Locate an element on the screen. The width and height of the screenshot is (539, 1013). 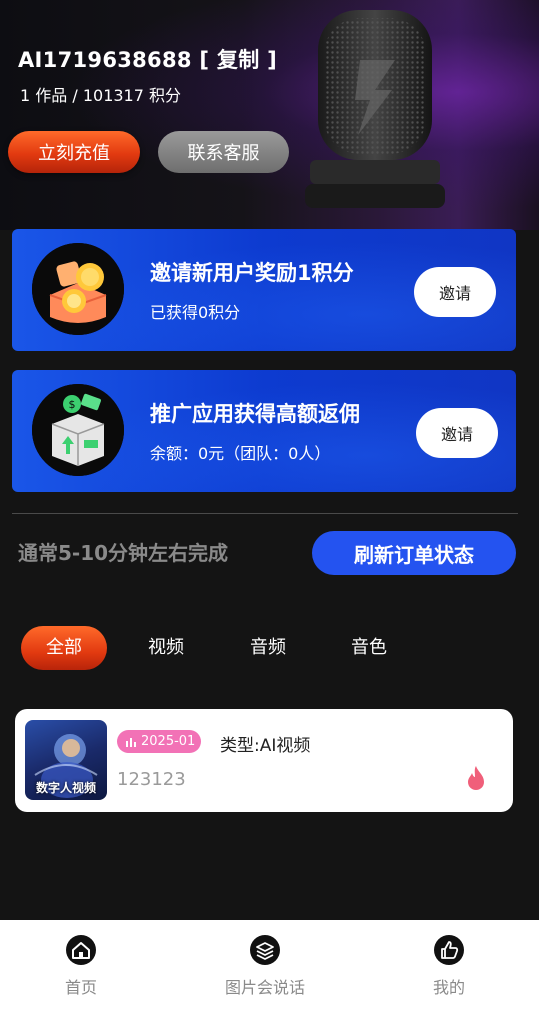
bottom-navigation: 首页 图片会说话 我的 is located at coordinates (269, 966).